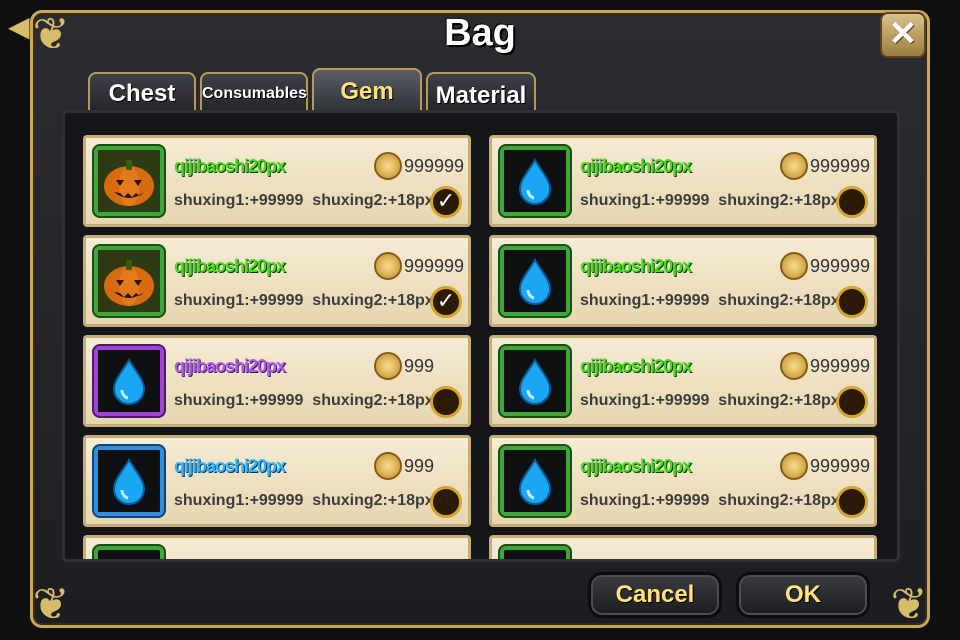  Describe the element at coordinates (254, 92) in the screenshot. I see `tab-consumables: Consumables` at that location.